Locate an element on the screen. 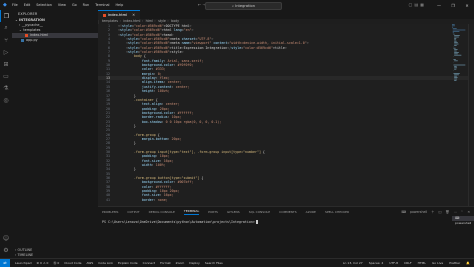 The width and height of the screenshot is (474, 267). gitlens-icon: ◎ is located at coordinates (6, 100).